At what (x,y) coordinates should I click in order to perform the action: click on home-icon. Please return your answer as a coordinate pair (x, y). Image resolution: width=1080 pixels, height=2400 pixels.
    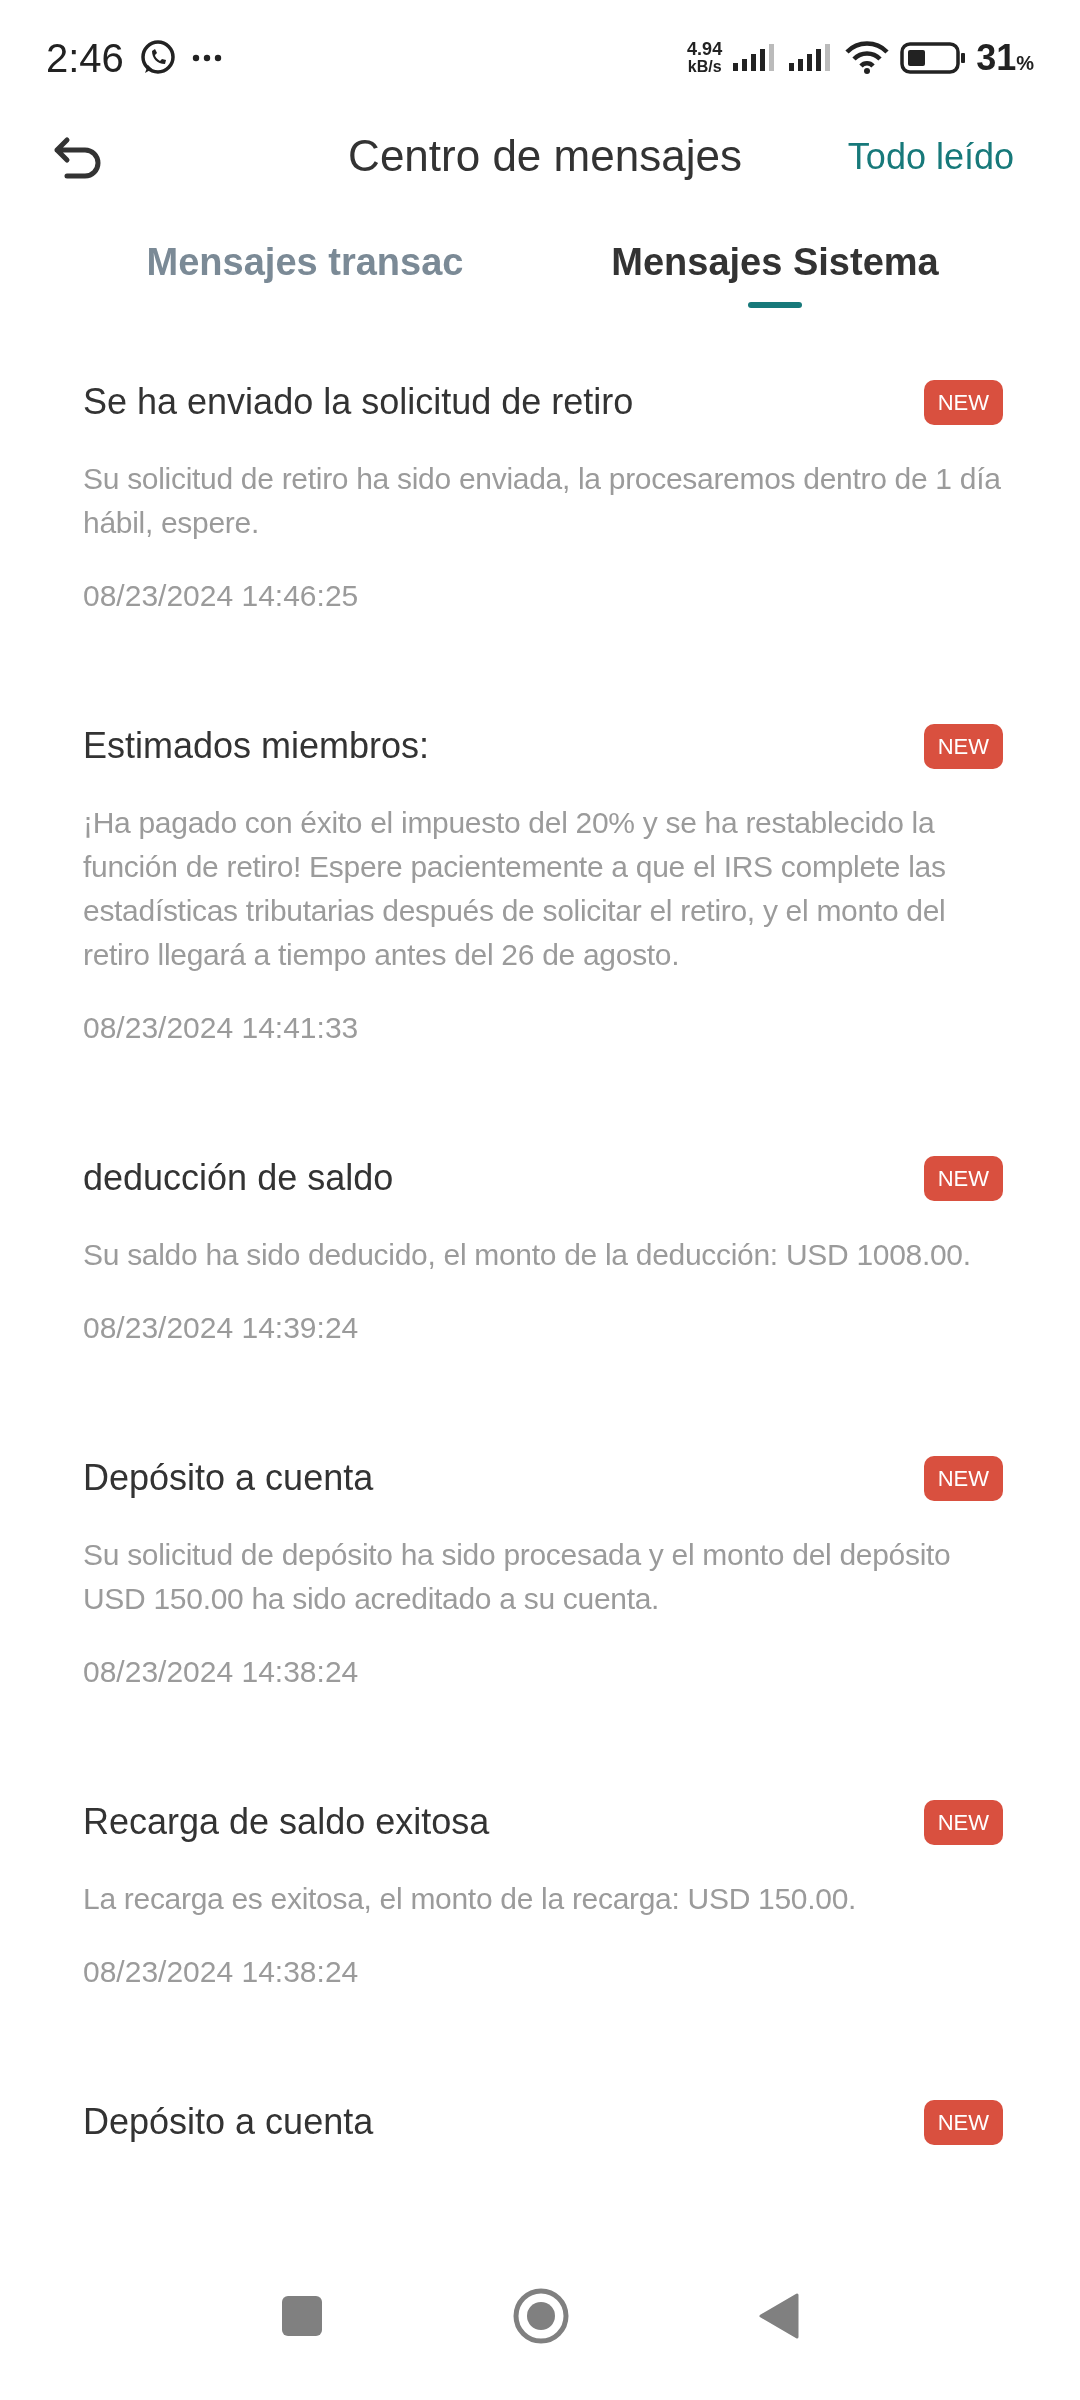
    Looking at the image, I should click on (541, 2316).